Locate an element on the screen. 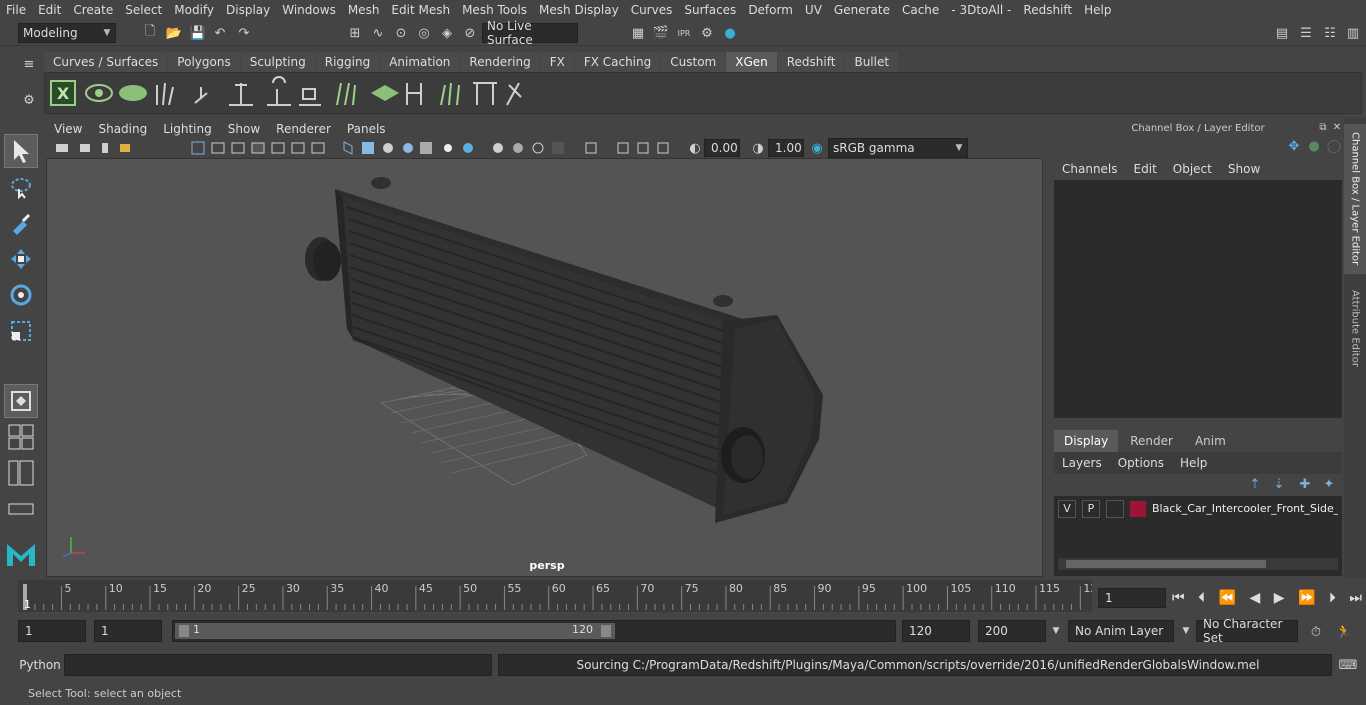 The width and height of the screenshot is (1366, 705). step-back-key-icon: ⏪ is located at coordinates (1227, 598).